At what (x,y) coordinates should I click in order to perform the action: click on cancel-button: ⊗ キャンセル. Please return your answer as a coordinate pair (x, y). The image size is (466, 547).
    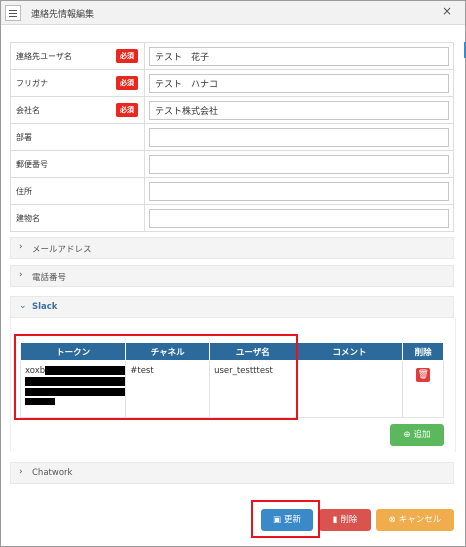
    Looking at the image, I should click on (415, 520).